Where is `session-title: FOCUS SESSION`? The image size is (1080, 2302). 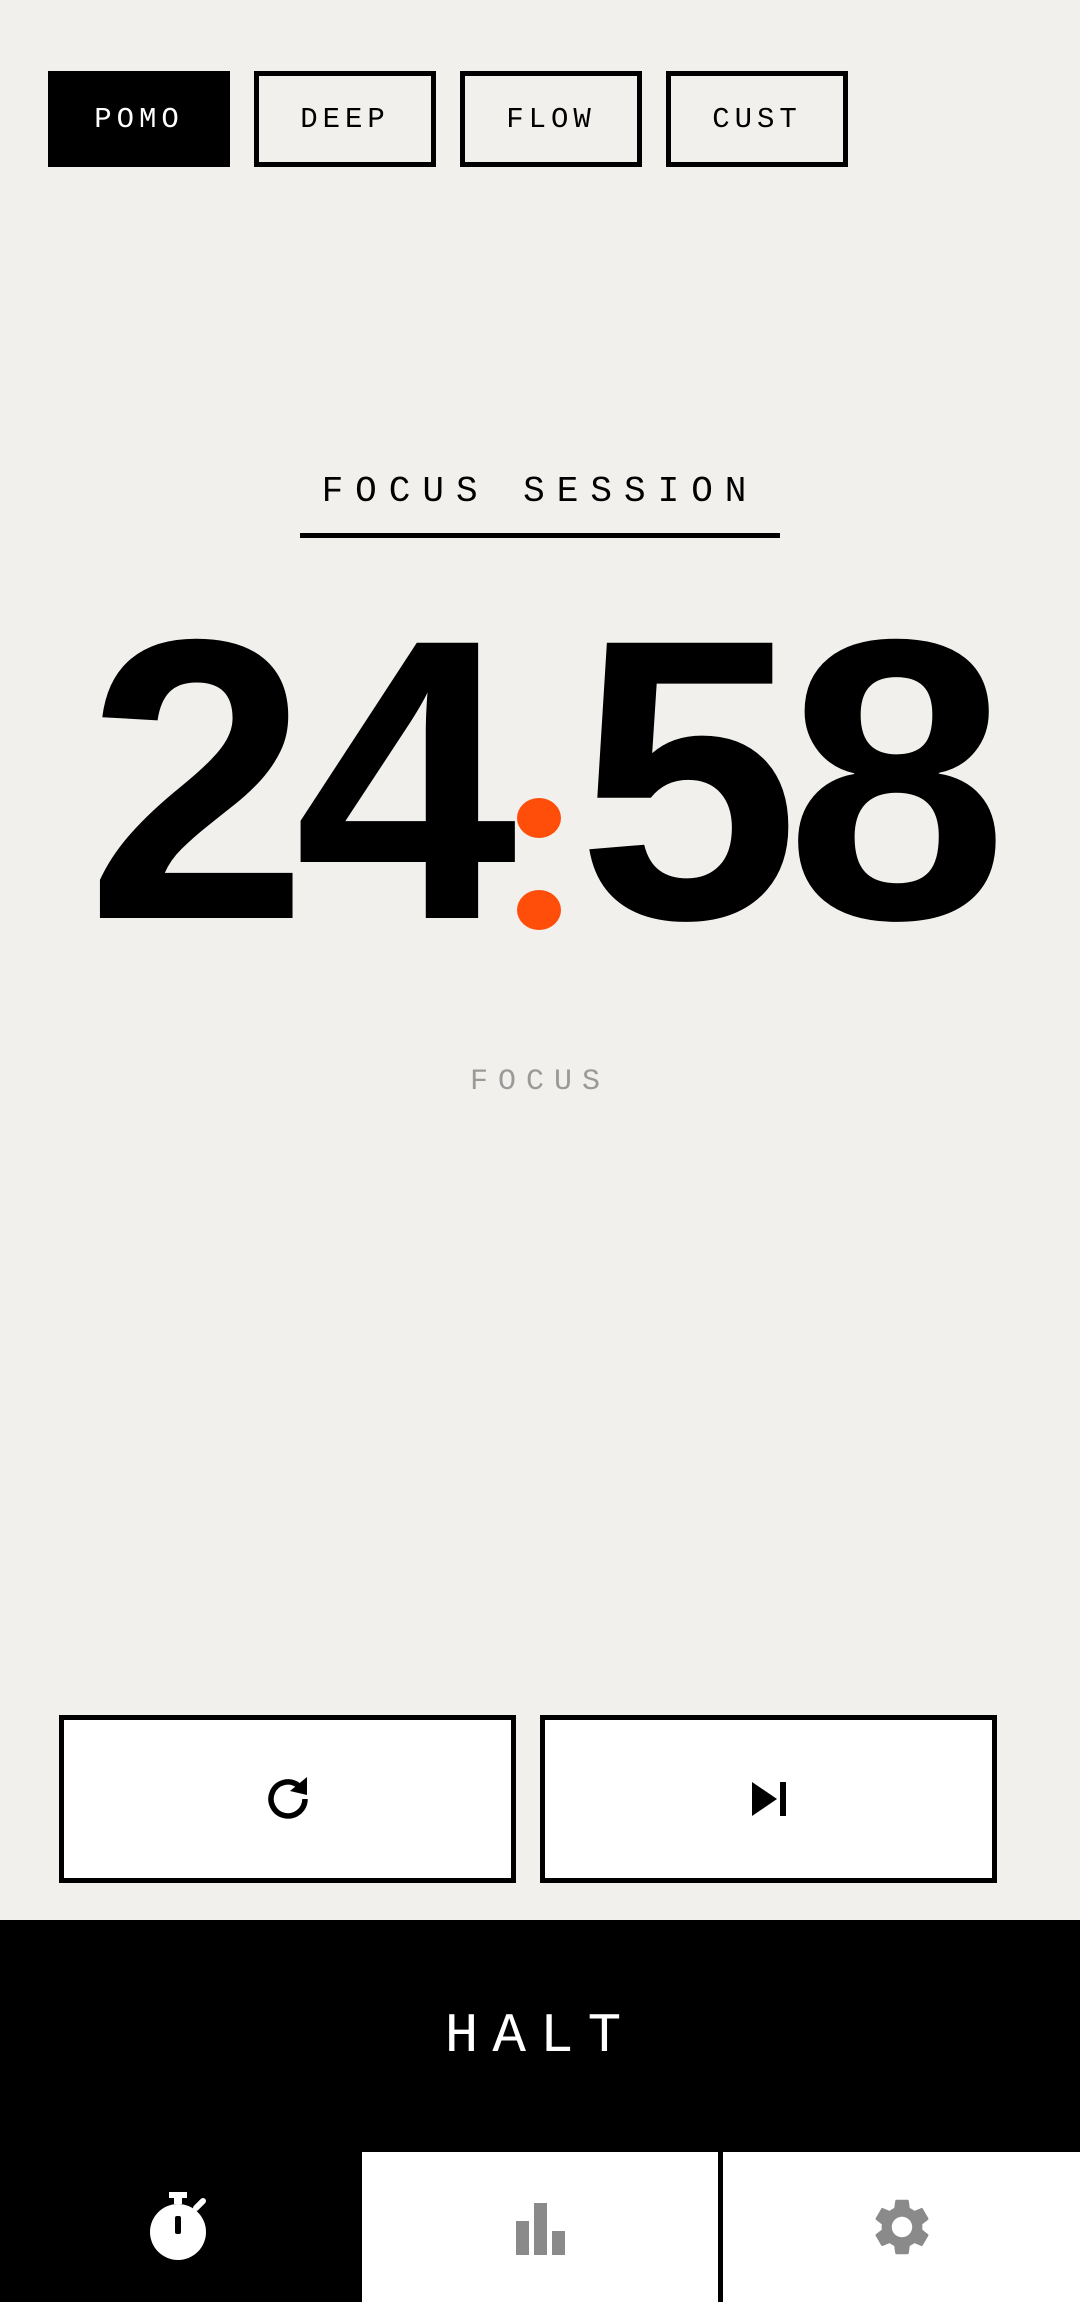
session-title: FOCUS SESSION is located at coordinates (540, 500).